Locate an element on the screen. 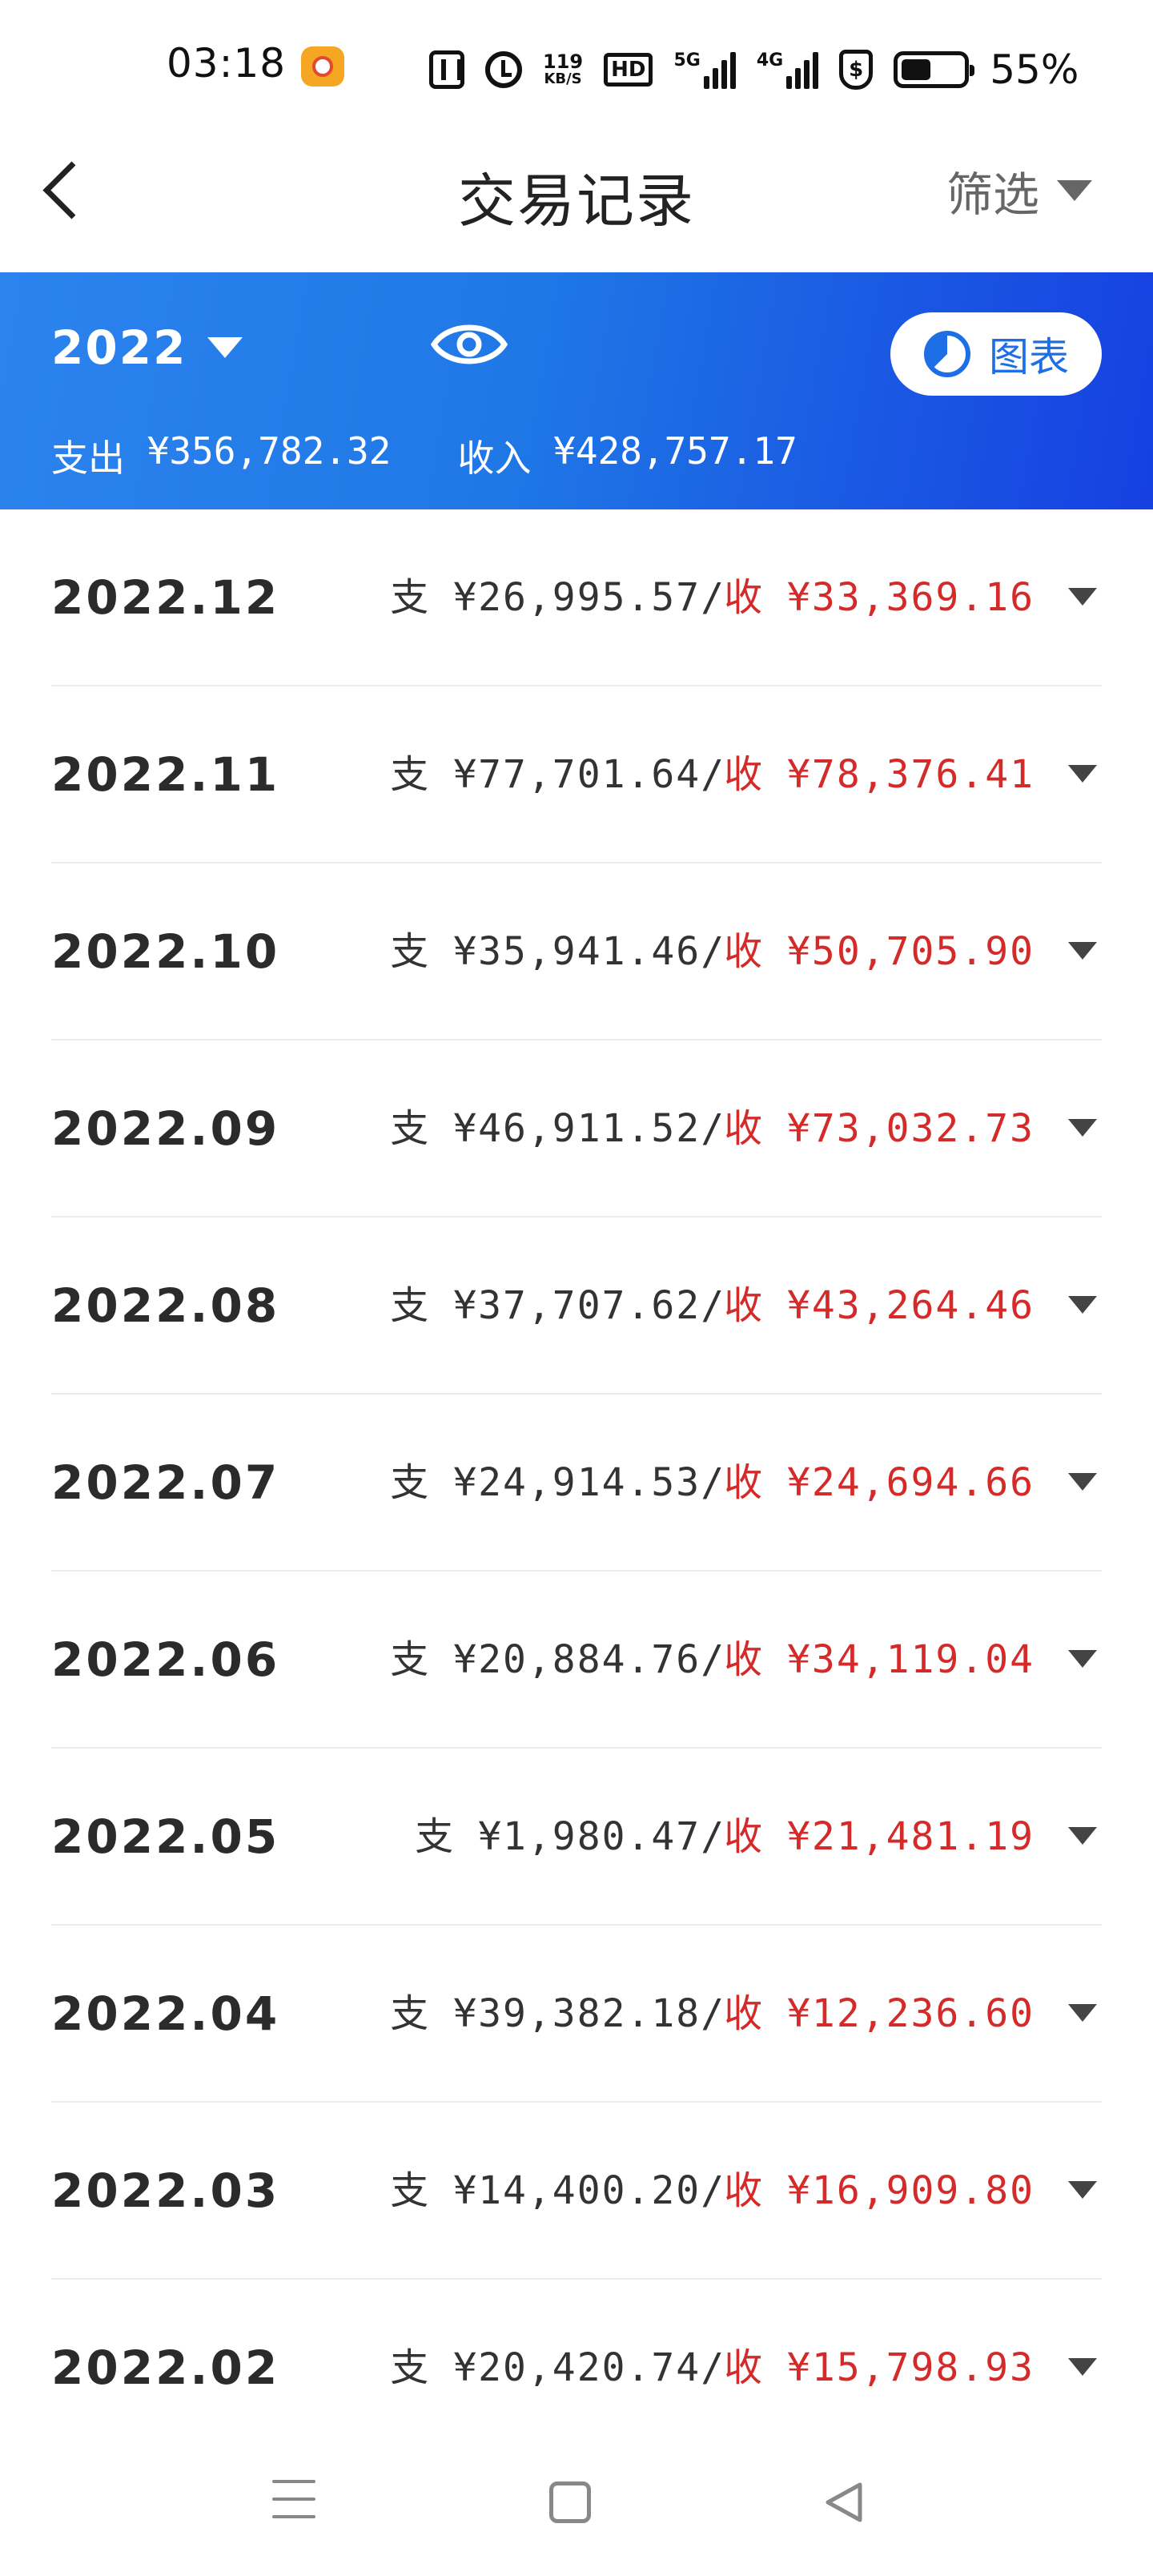 Image resolution: width=1153 pixels, height=2576 pixels. month-expense: ¥77,701.64 is located at coordinates (577, 775).